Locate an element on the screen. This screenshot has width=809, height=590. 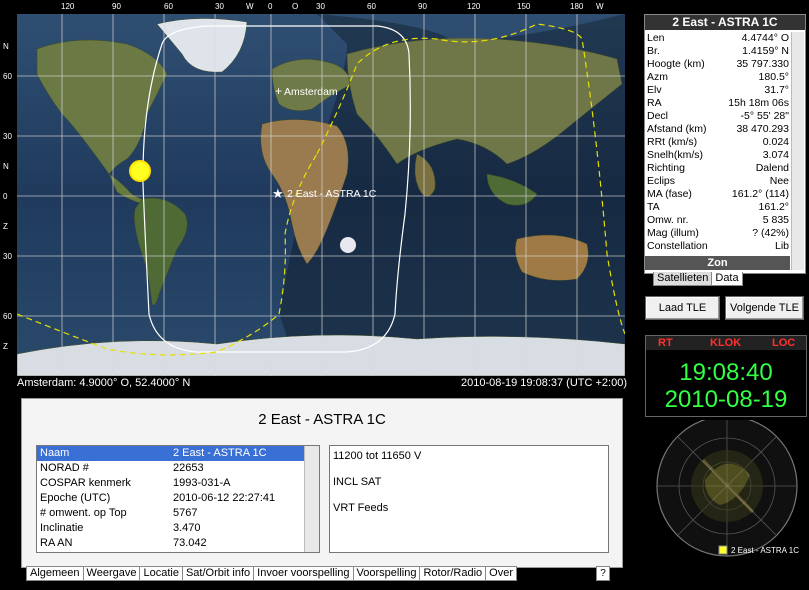
tab-invoer-voorspelling: Invoer voorspelling is located at coordinates (303, 573).